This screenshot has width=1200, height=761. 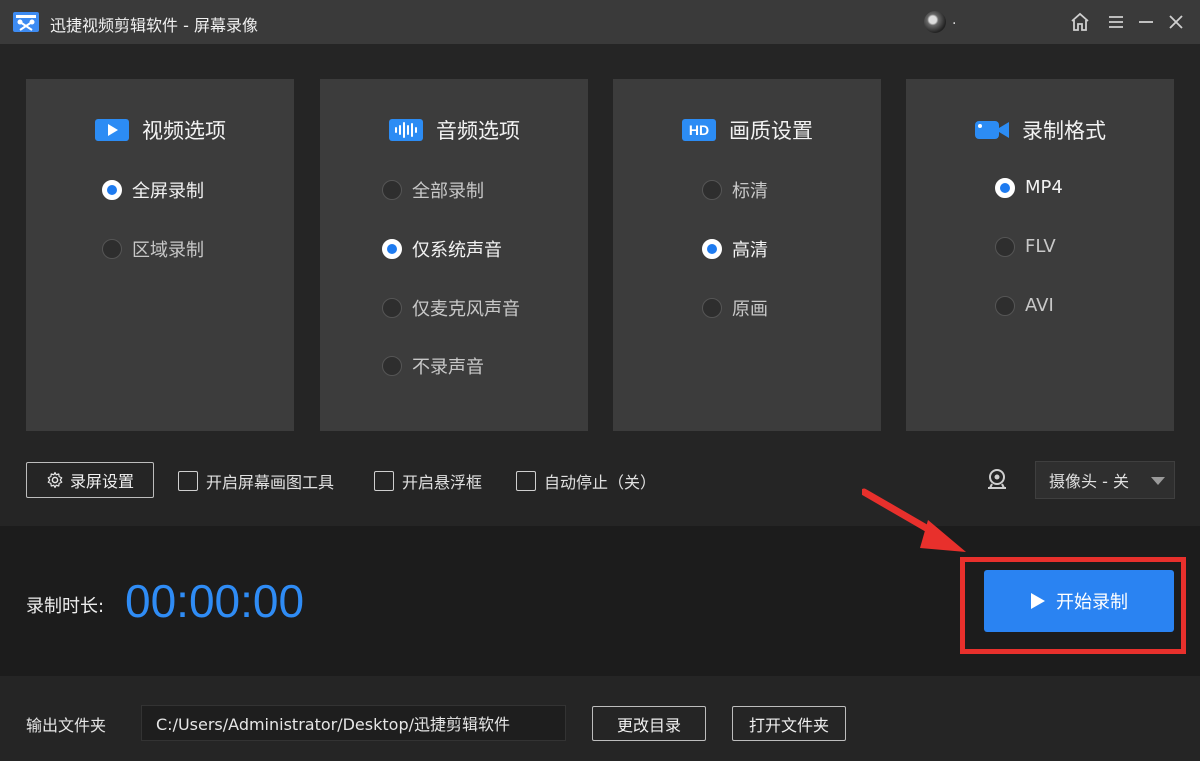 What do you see at coordinates (466, 309) in the screenshot?
I see `option-label: 仅麦克风声音` at bounding box center [466, 309].